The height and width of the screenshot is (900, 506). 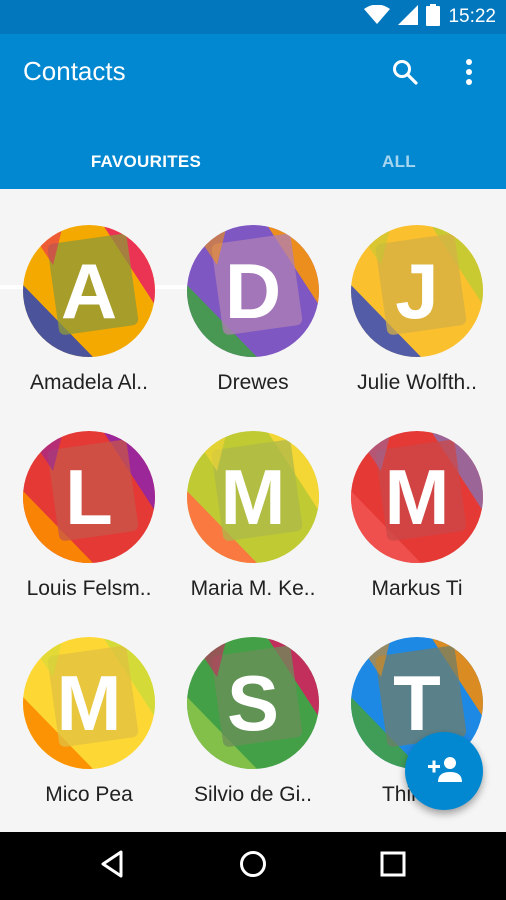 I want to click on contact-tile: L Louis Felsm.., so click(x=89, y=497).